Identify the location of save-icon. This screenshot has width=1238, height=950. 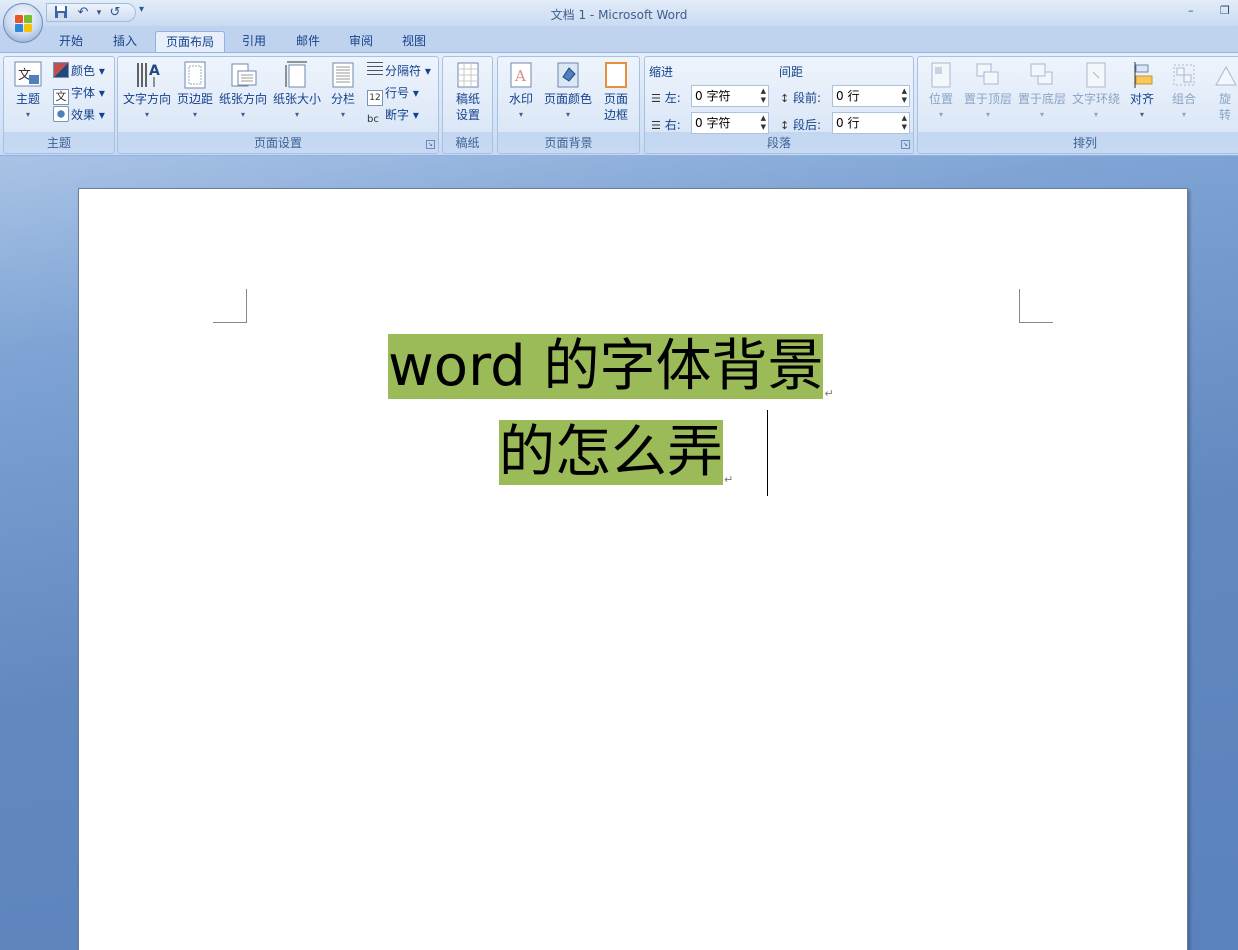
(61, 13).